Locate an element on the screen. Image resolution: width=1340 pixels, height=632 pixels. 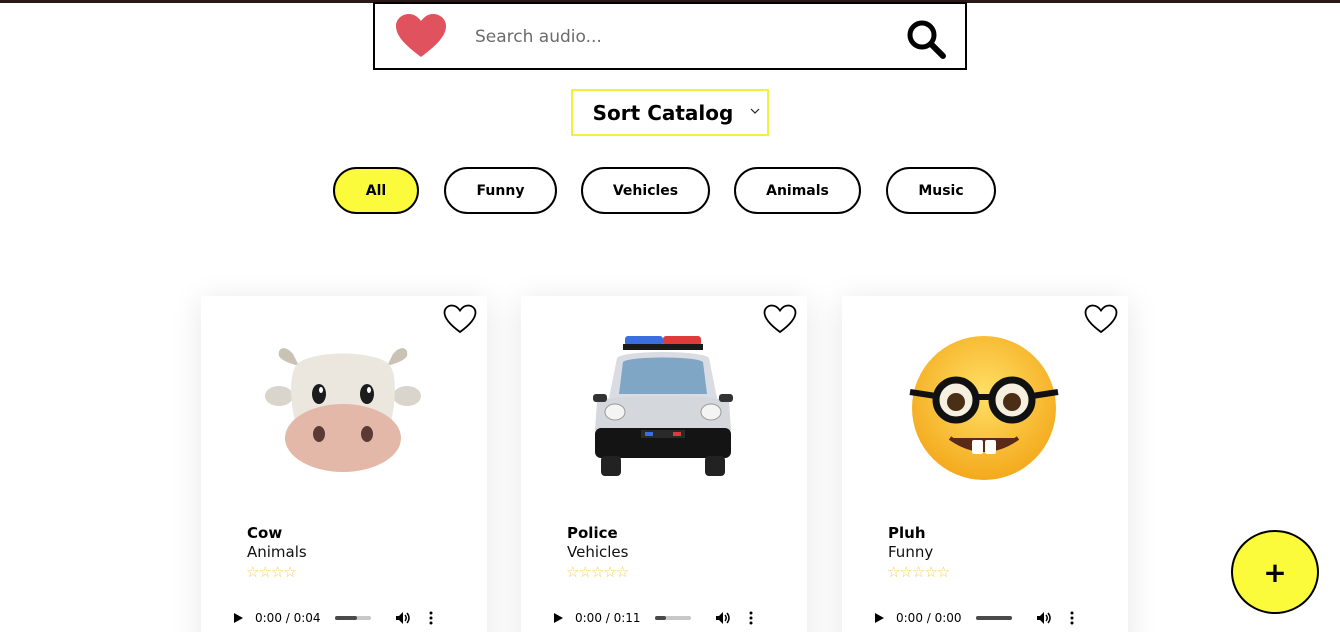
category-filters: All Funny Vehicles Animals Music is located at coordinates (670, 190).